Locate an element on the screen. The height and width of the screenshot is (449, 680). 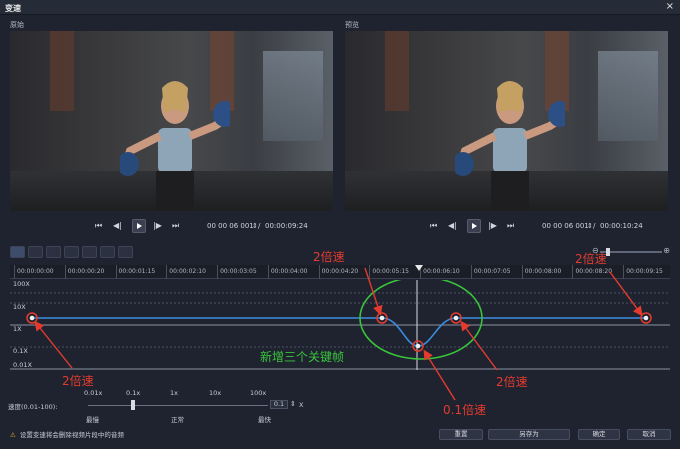
remove-keyframe-icon is located at coordinates (53, 252).